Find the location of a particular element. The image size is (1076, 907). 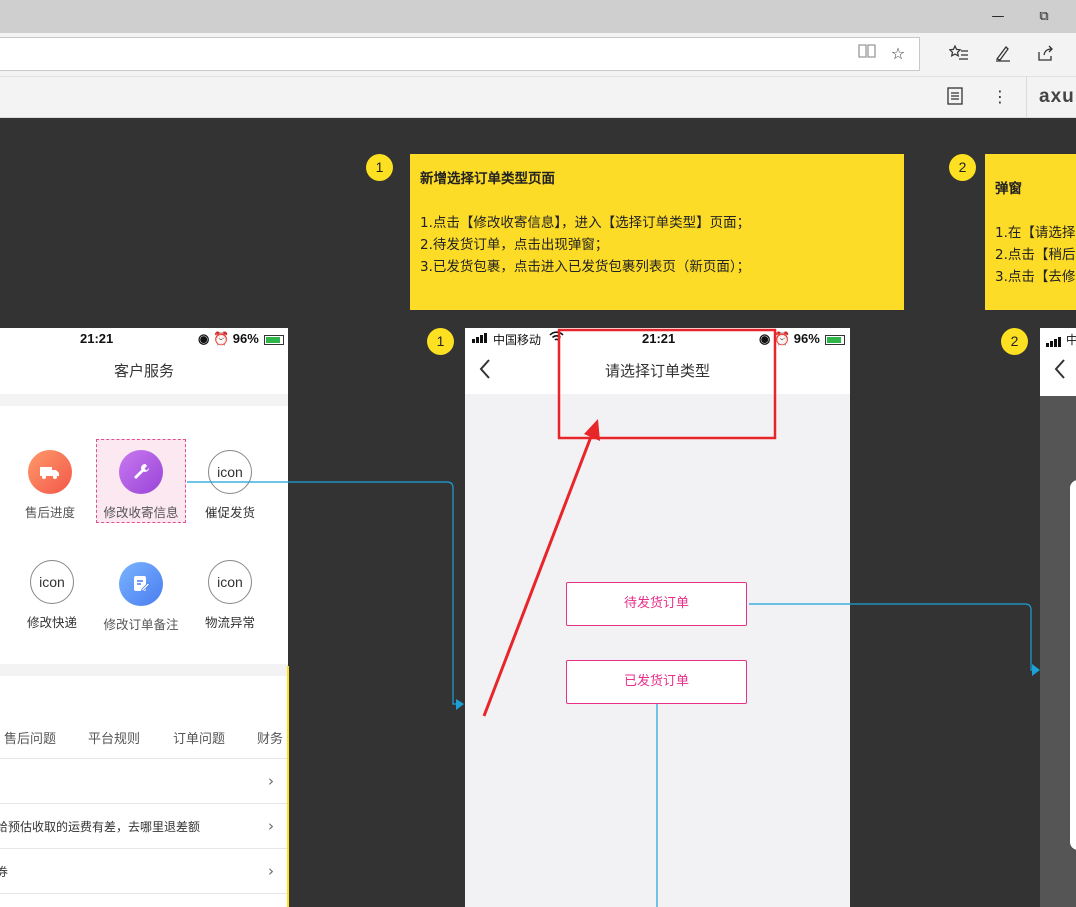

func-label: 修改快递 is located at coordinates (51, 622).